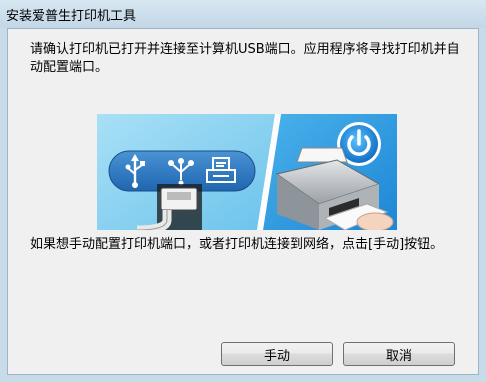  What do you see at coordinates (277, 354) in the screenshot?
I see `manual-button: 手动` at bounding box center [277, 354].